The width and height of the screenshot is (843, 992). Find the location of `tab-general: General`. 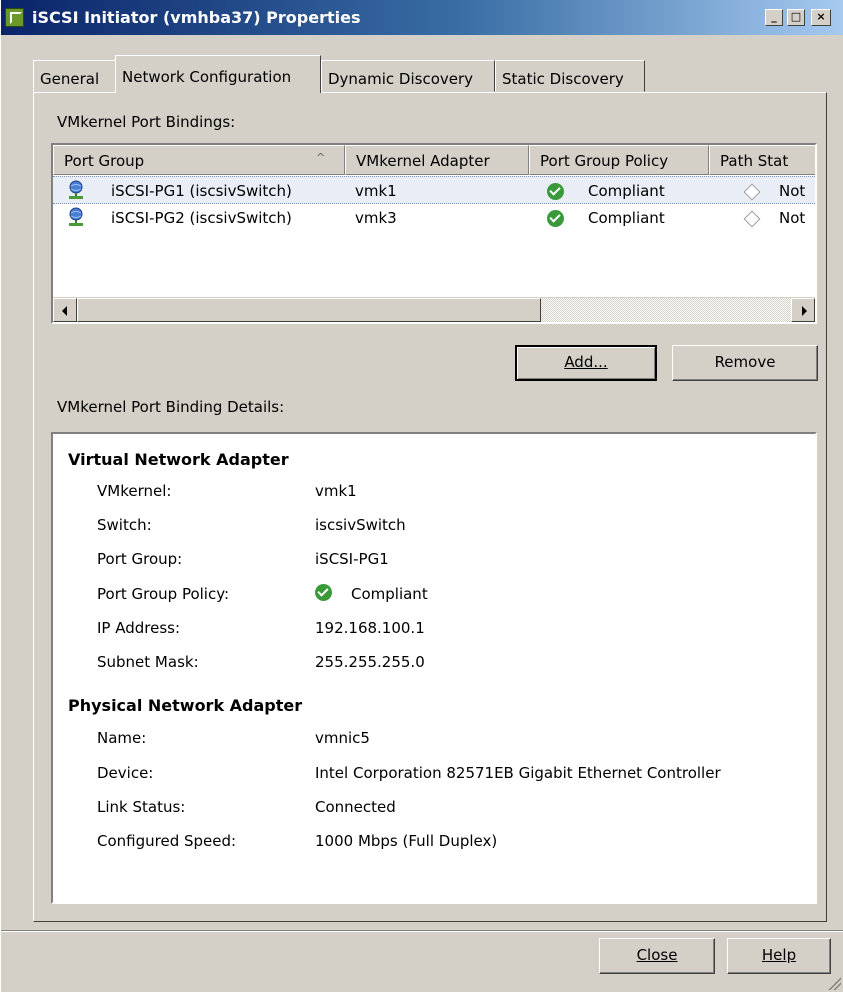

tab-general: General is located at coordinates (74, 76).